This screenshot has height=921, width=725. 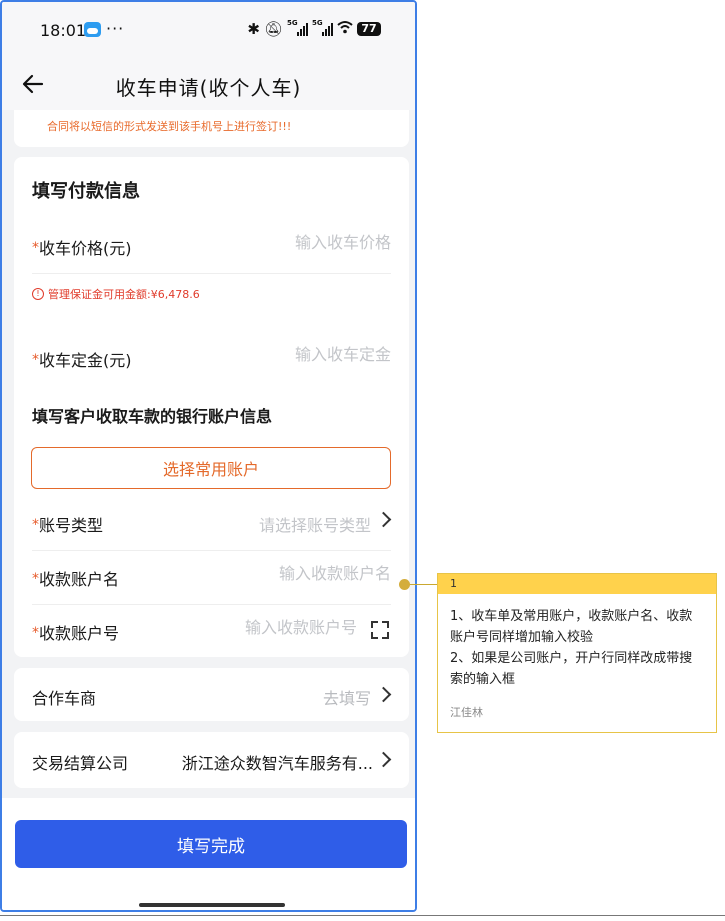 What do you see at coordinates (345, 29) in the screenshot?
I see `wifi-icon` at bounding box center [345, 29].